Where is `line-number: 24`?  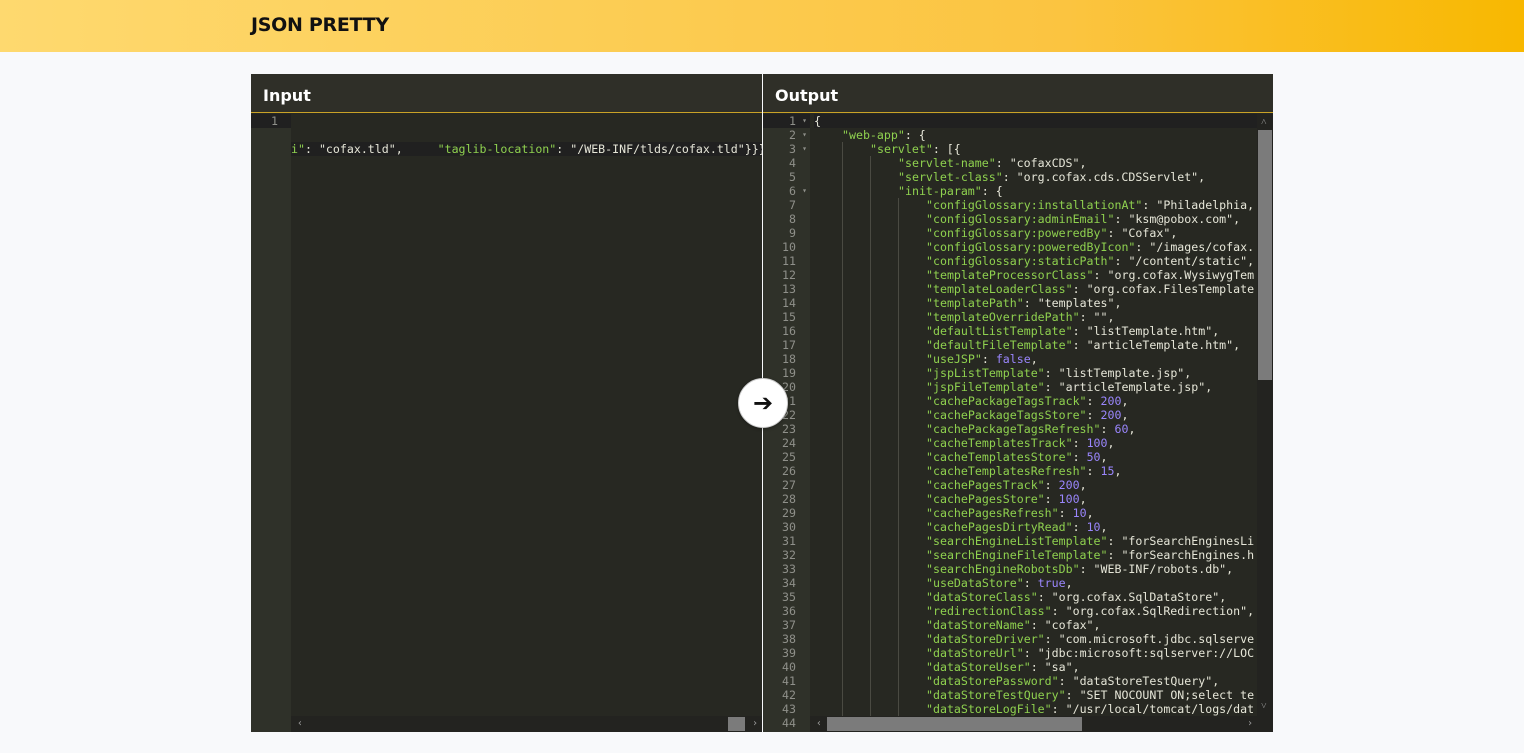 line-number: 24 is located at coordinates (789, 443).